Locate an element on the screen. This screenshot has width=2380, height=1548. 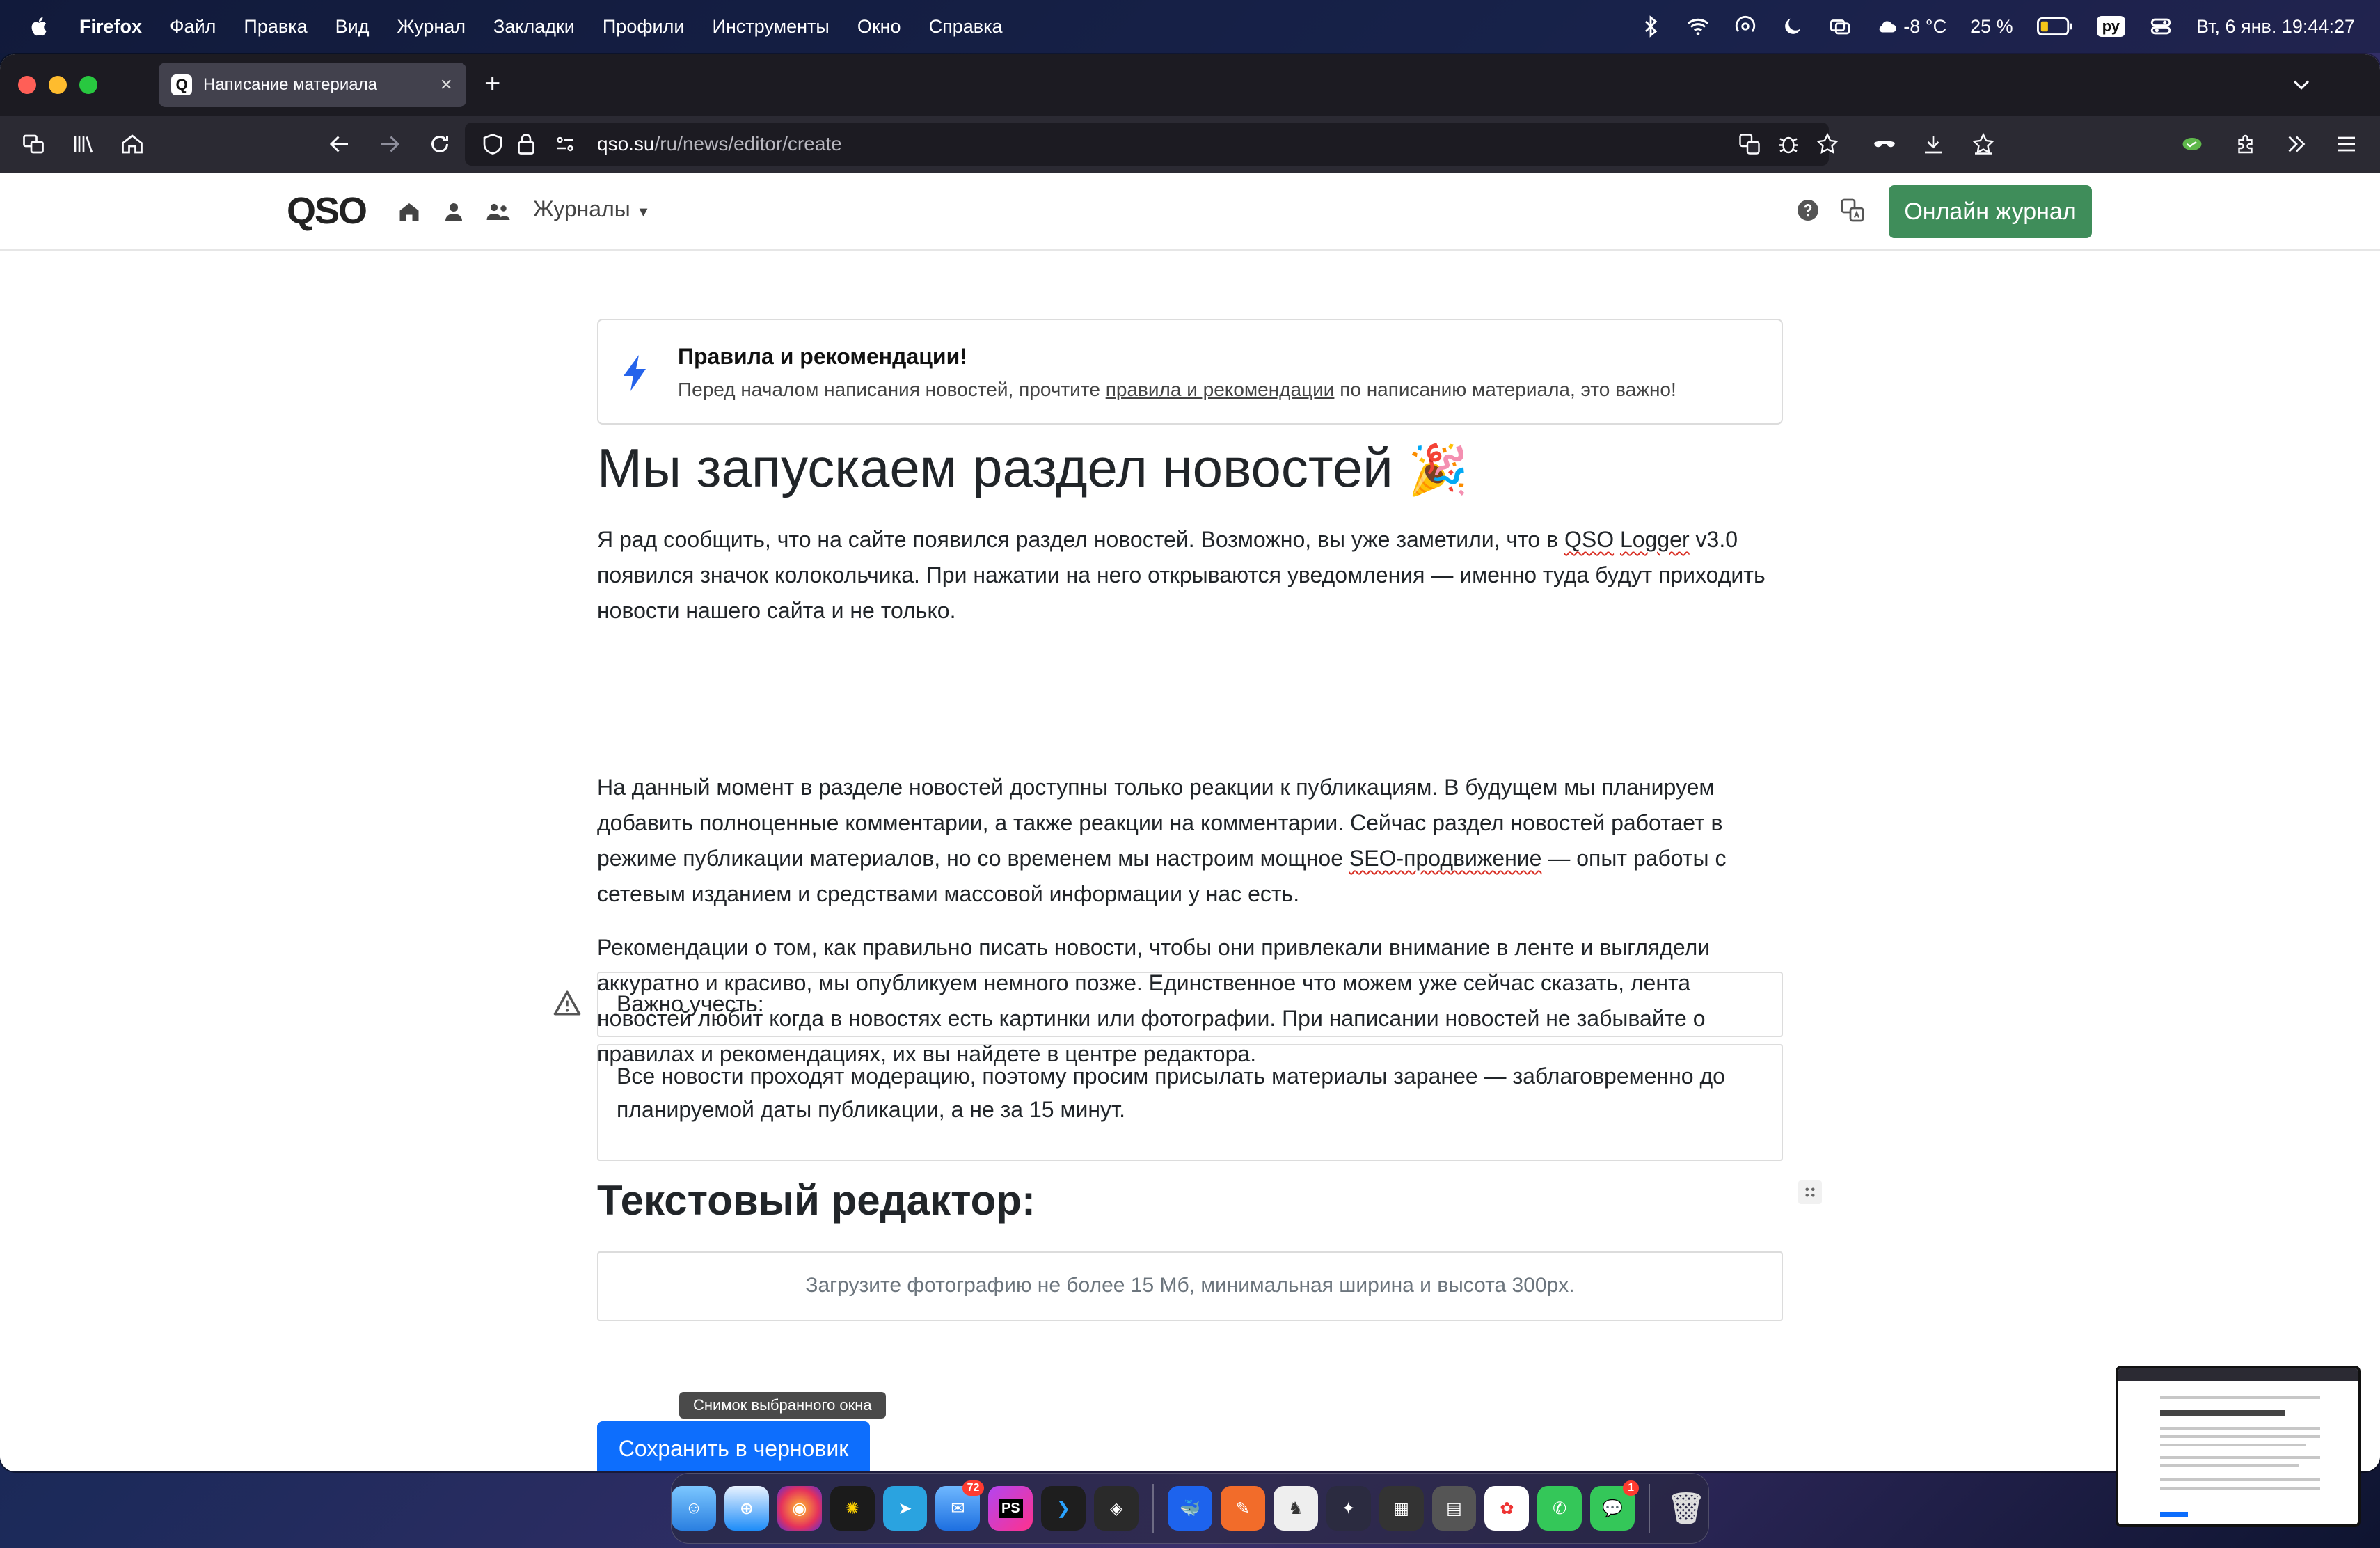
menu-tools: Инструменты is located at coordinates (770, 27).